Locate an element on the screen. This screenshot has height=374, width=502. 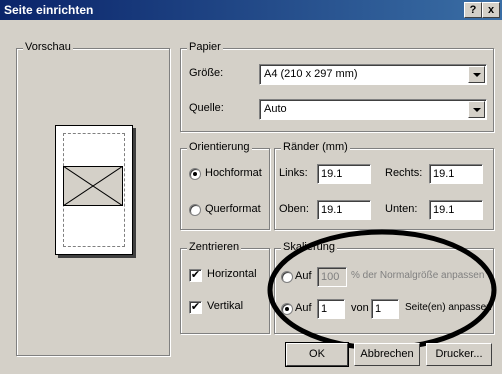
center-label: Zentrieren is located at coordinates (214, 247).